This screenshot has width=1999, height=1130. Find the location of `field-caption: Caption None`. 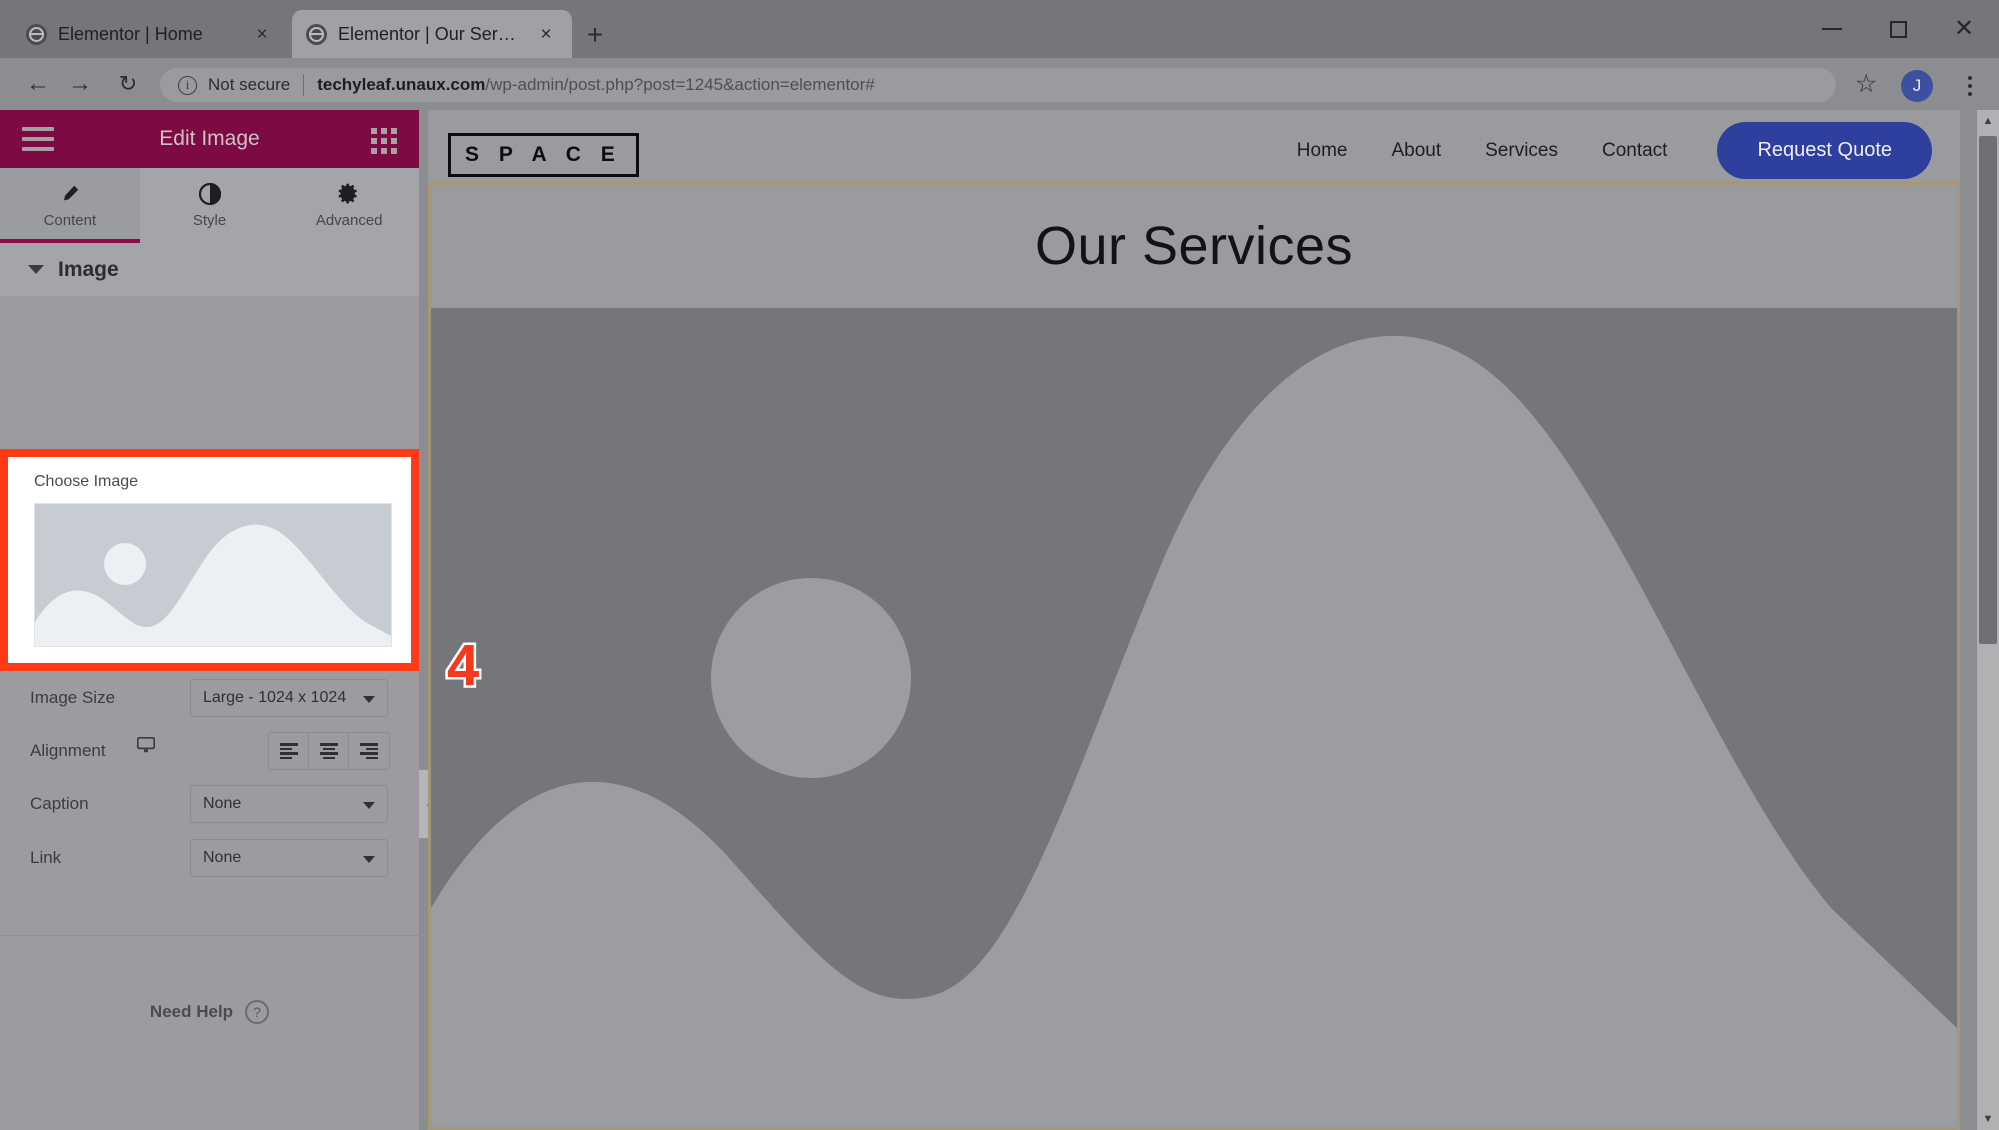

field-caption: Caption None is located at coordinates (209, 804).